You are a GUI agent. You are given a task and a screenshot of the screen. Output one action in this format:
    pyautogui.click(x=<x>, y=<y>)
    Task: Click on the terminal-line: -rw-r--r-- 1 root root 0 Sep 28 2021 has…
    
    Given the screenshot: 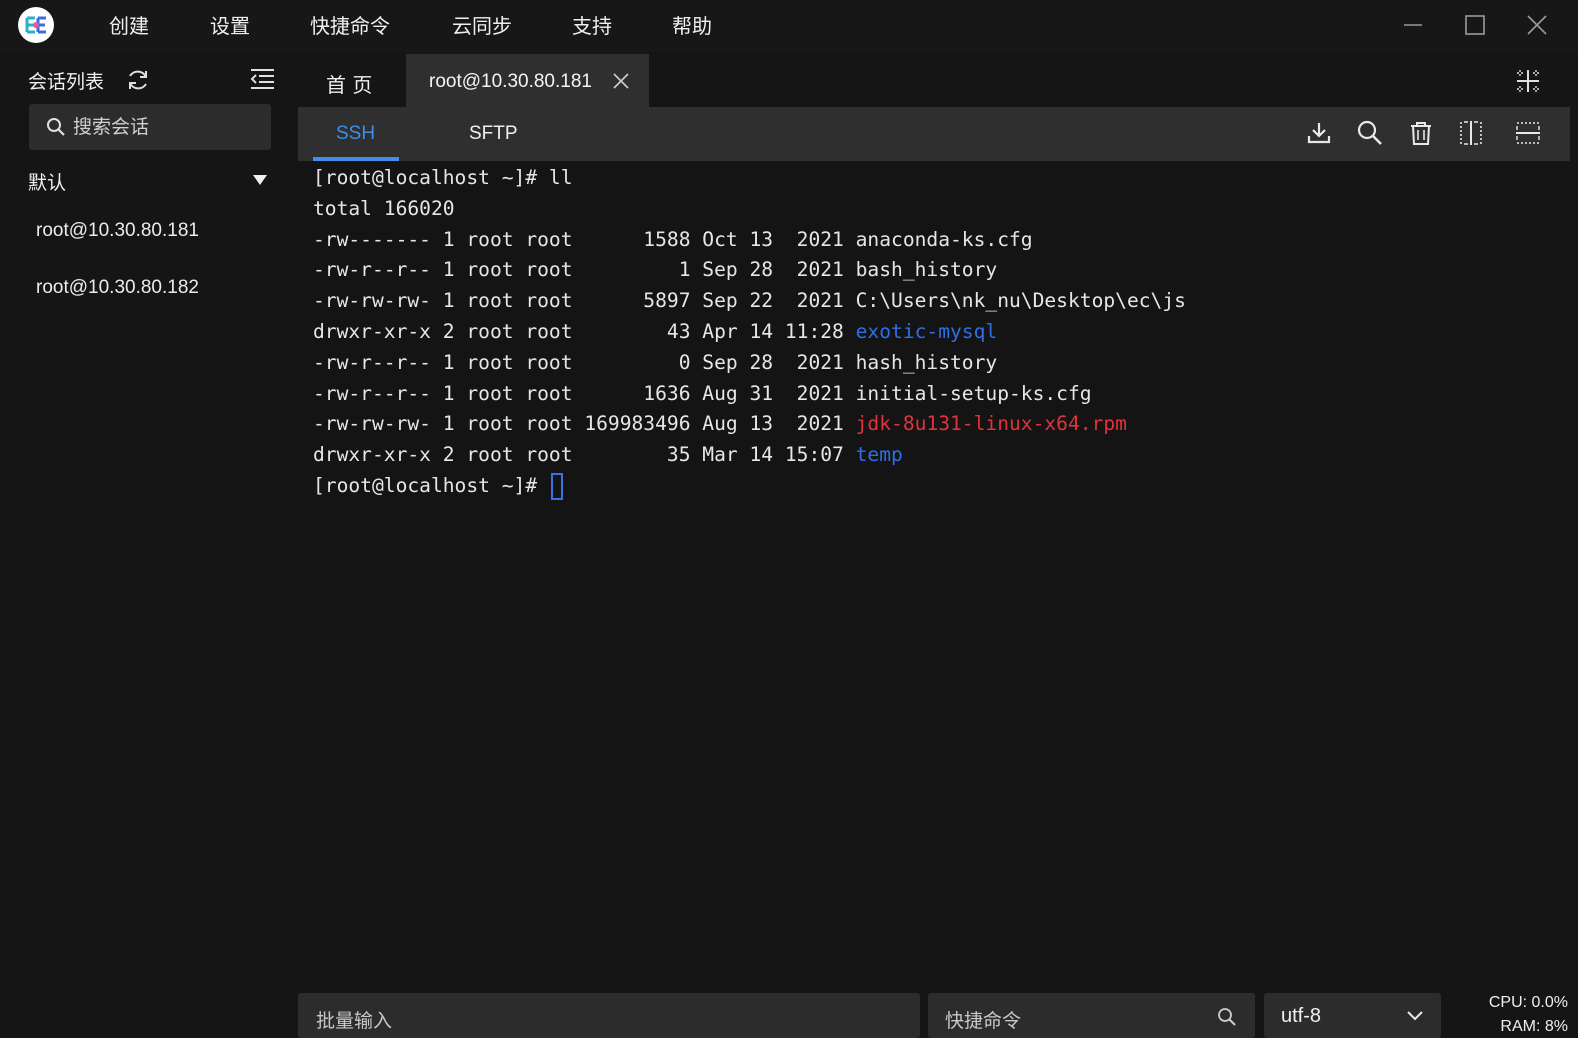 What is the action you would take?
    pyautogui.click(x=749, y=363)
    